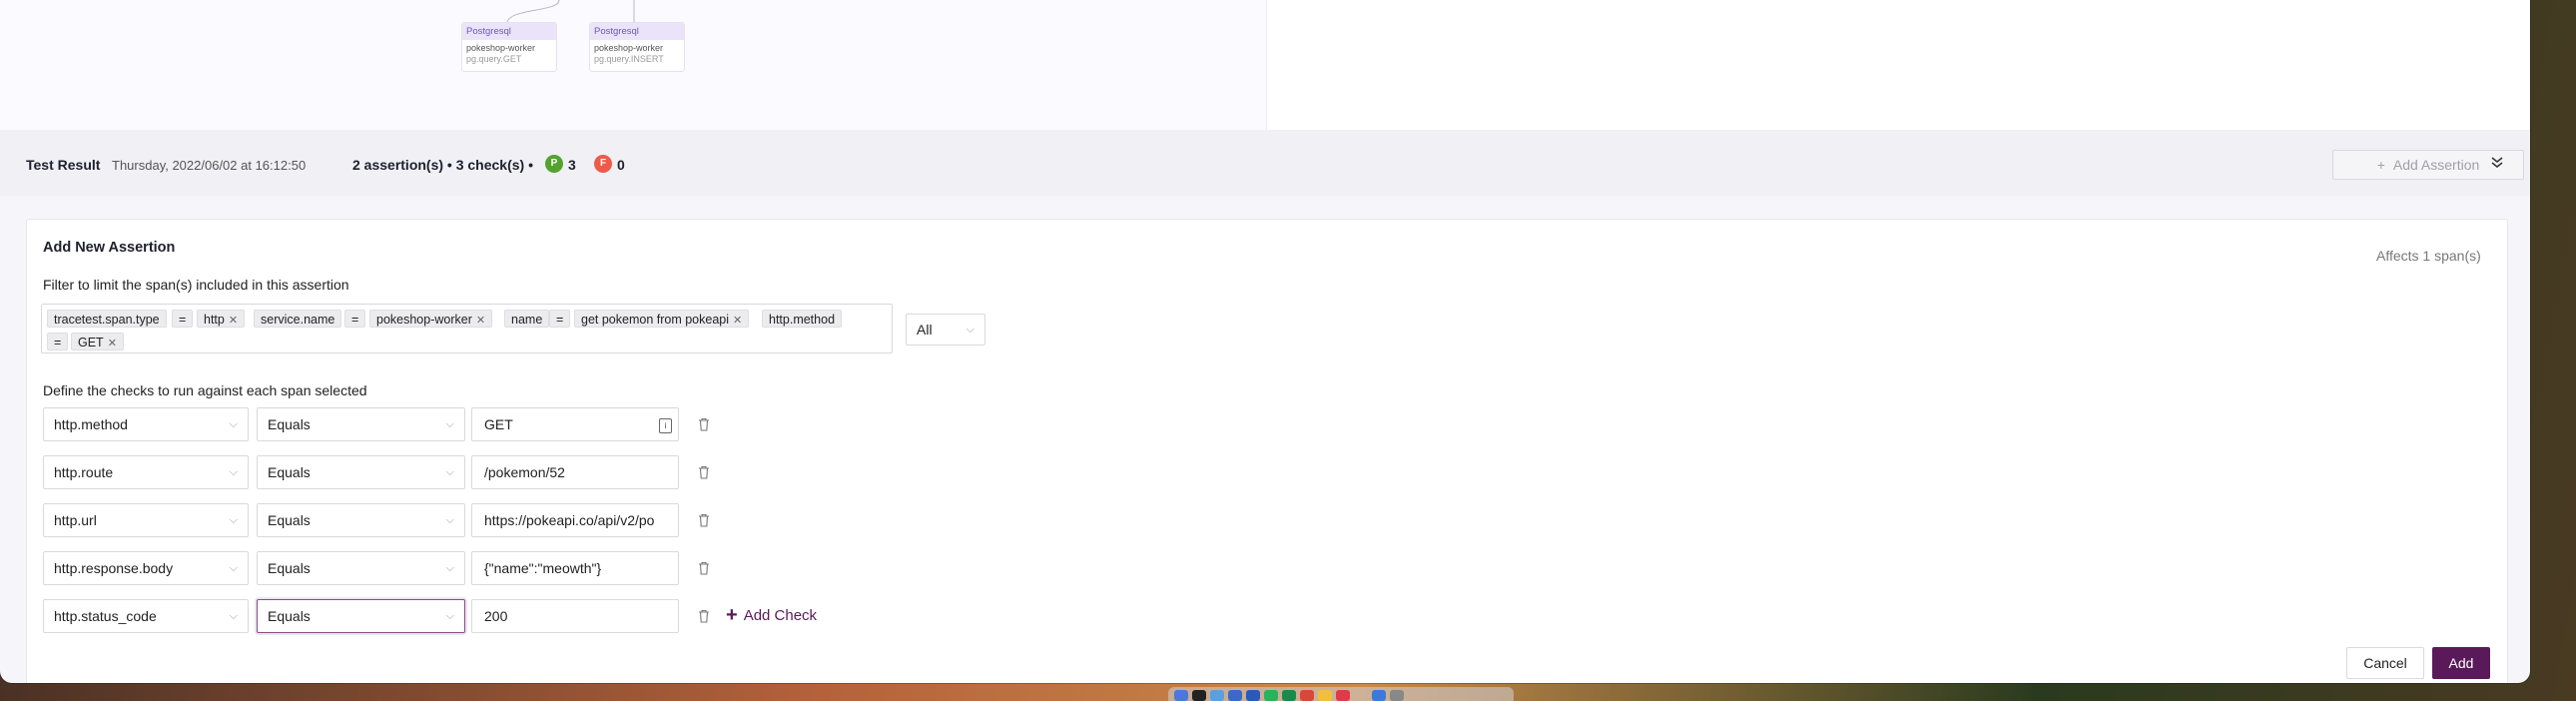 This screenshot has width=2576, height=701. Describe the element at coordinates (146, 568) in the screenshot. I see `check-attribute-select: http.response.body ⌵` at that location.